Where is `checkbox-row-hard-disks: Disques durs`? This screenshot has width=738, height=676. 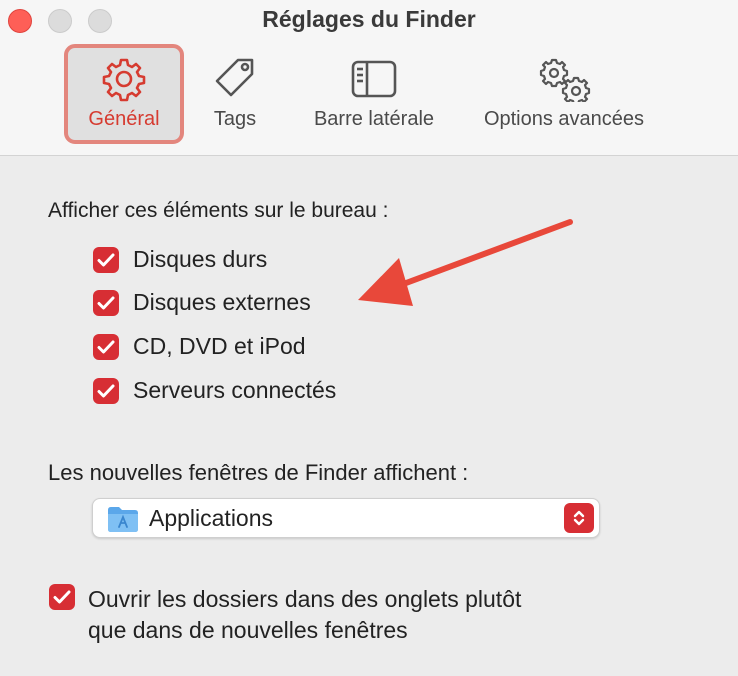 checkbox-row-hard-disks: Disques durs is located at coordinates (180, 259).